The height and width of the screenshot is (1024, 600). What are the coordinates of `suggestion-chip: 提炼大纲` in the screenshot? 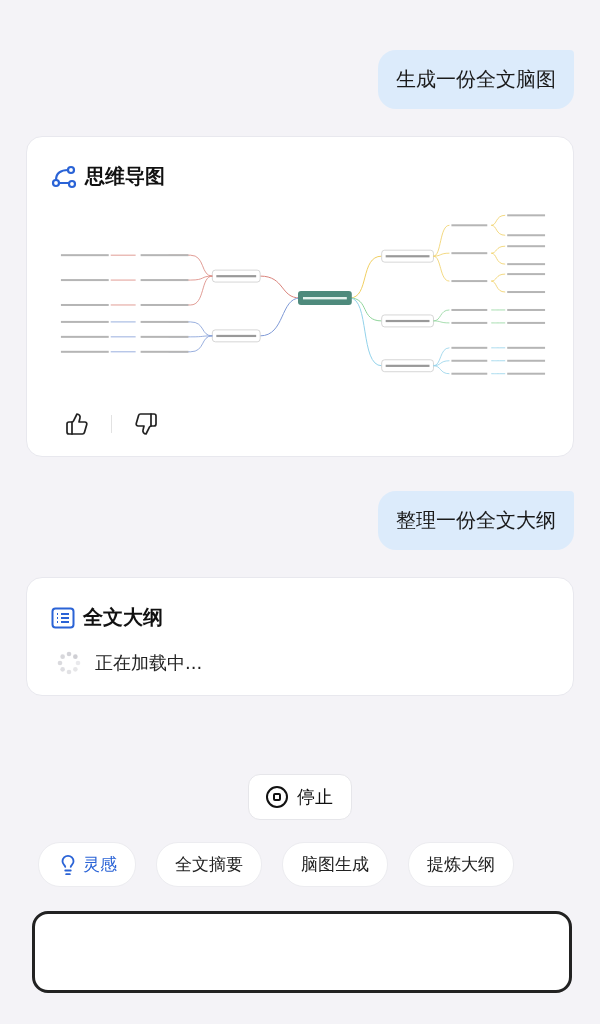 It's located at (461, 864).